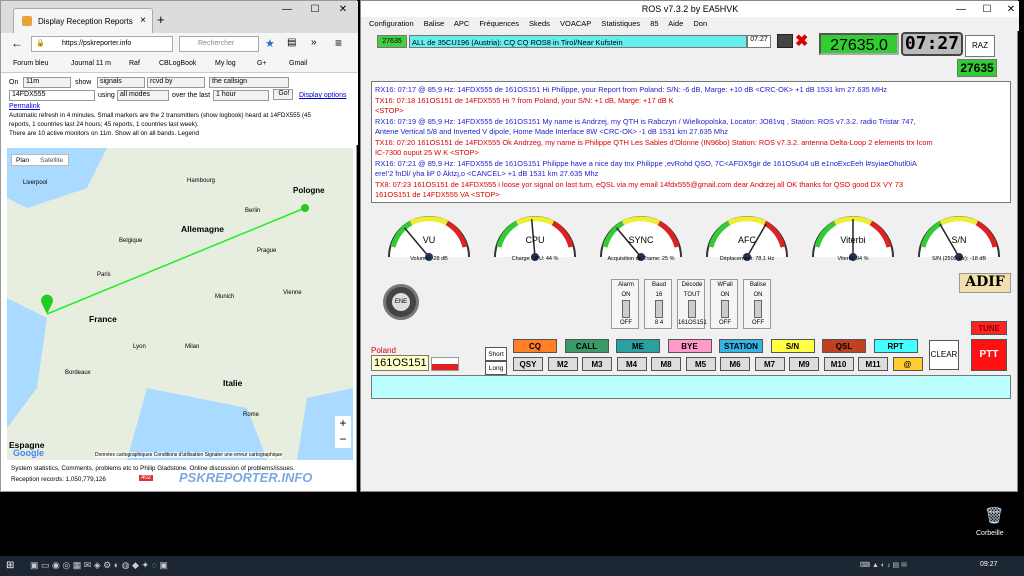 The width and height of the screenshot is (1024, 576). What do you see at coordinates (539, 23) in the screenshot?
I see `menu-skeds: Skeds` at bounding box center [539, 23].